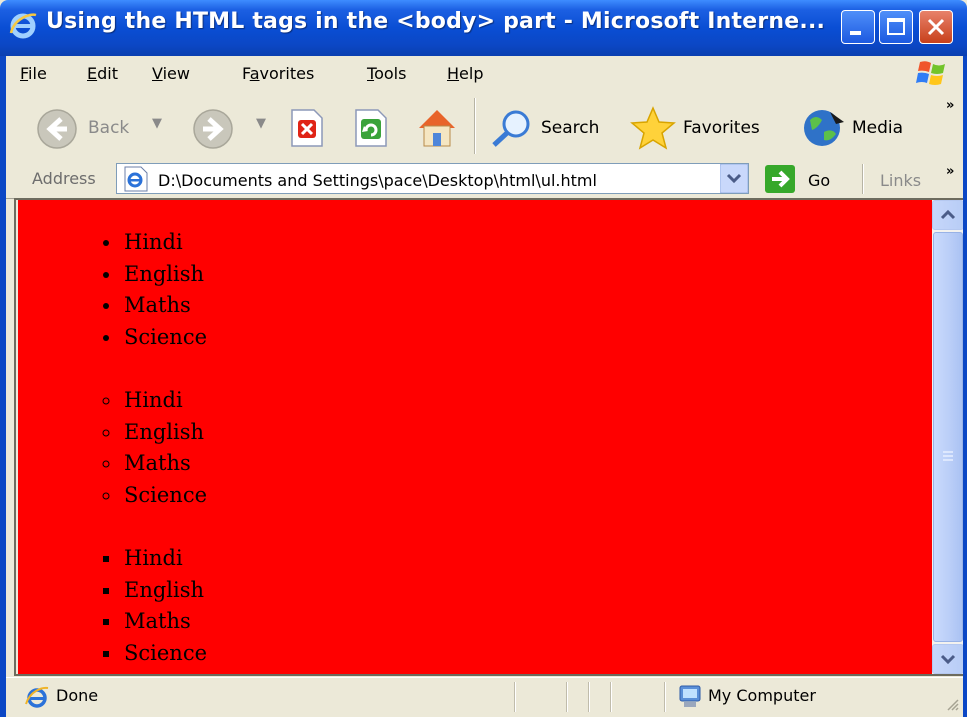  Describe the element at coordinates (930, 73) in the screenshot. I see `windows-logo-icon` at that location.